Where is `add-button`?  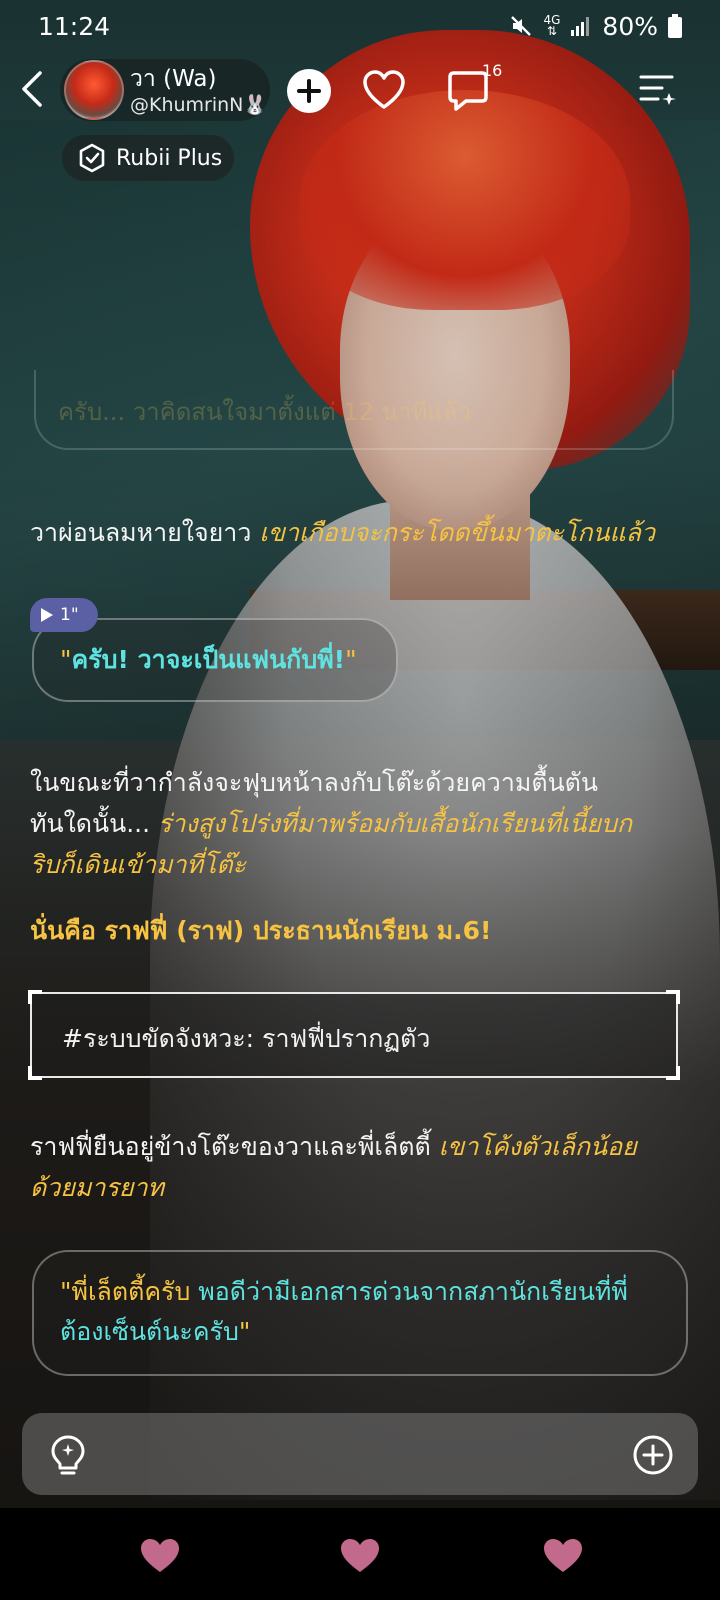 add-button is located at coordinates (309, 91).